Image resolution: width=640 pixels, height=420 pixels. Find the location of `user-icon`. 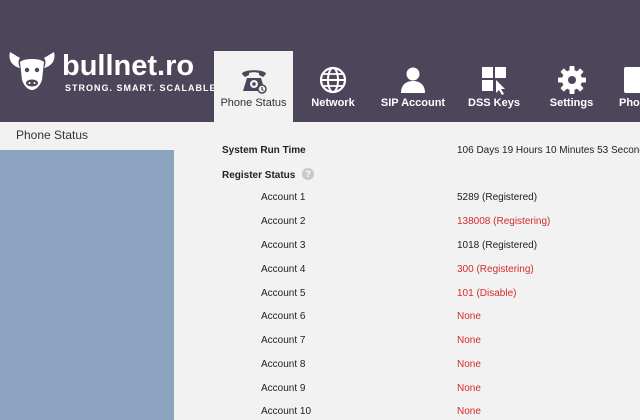

user-icon is located at coordinates (413, 80).